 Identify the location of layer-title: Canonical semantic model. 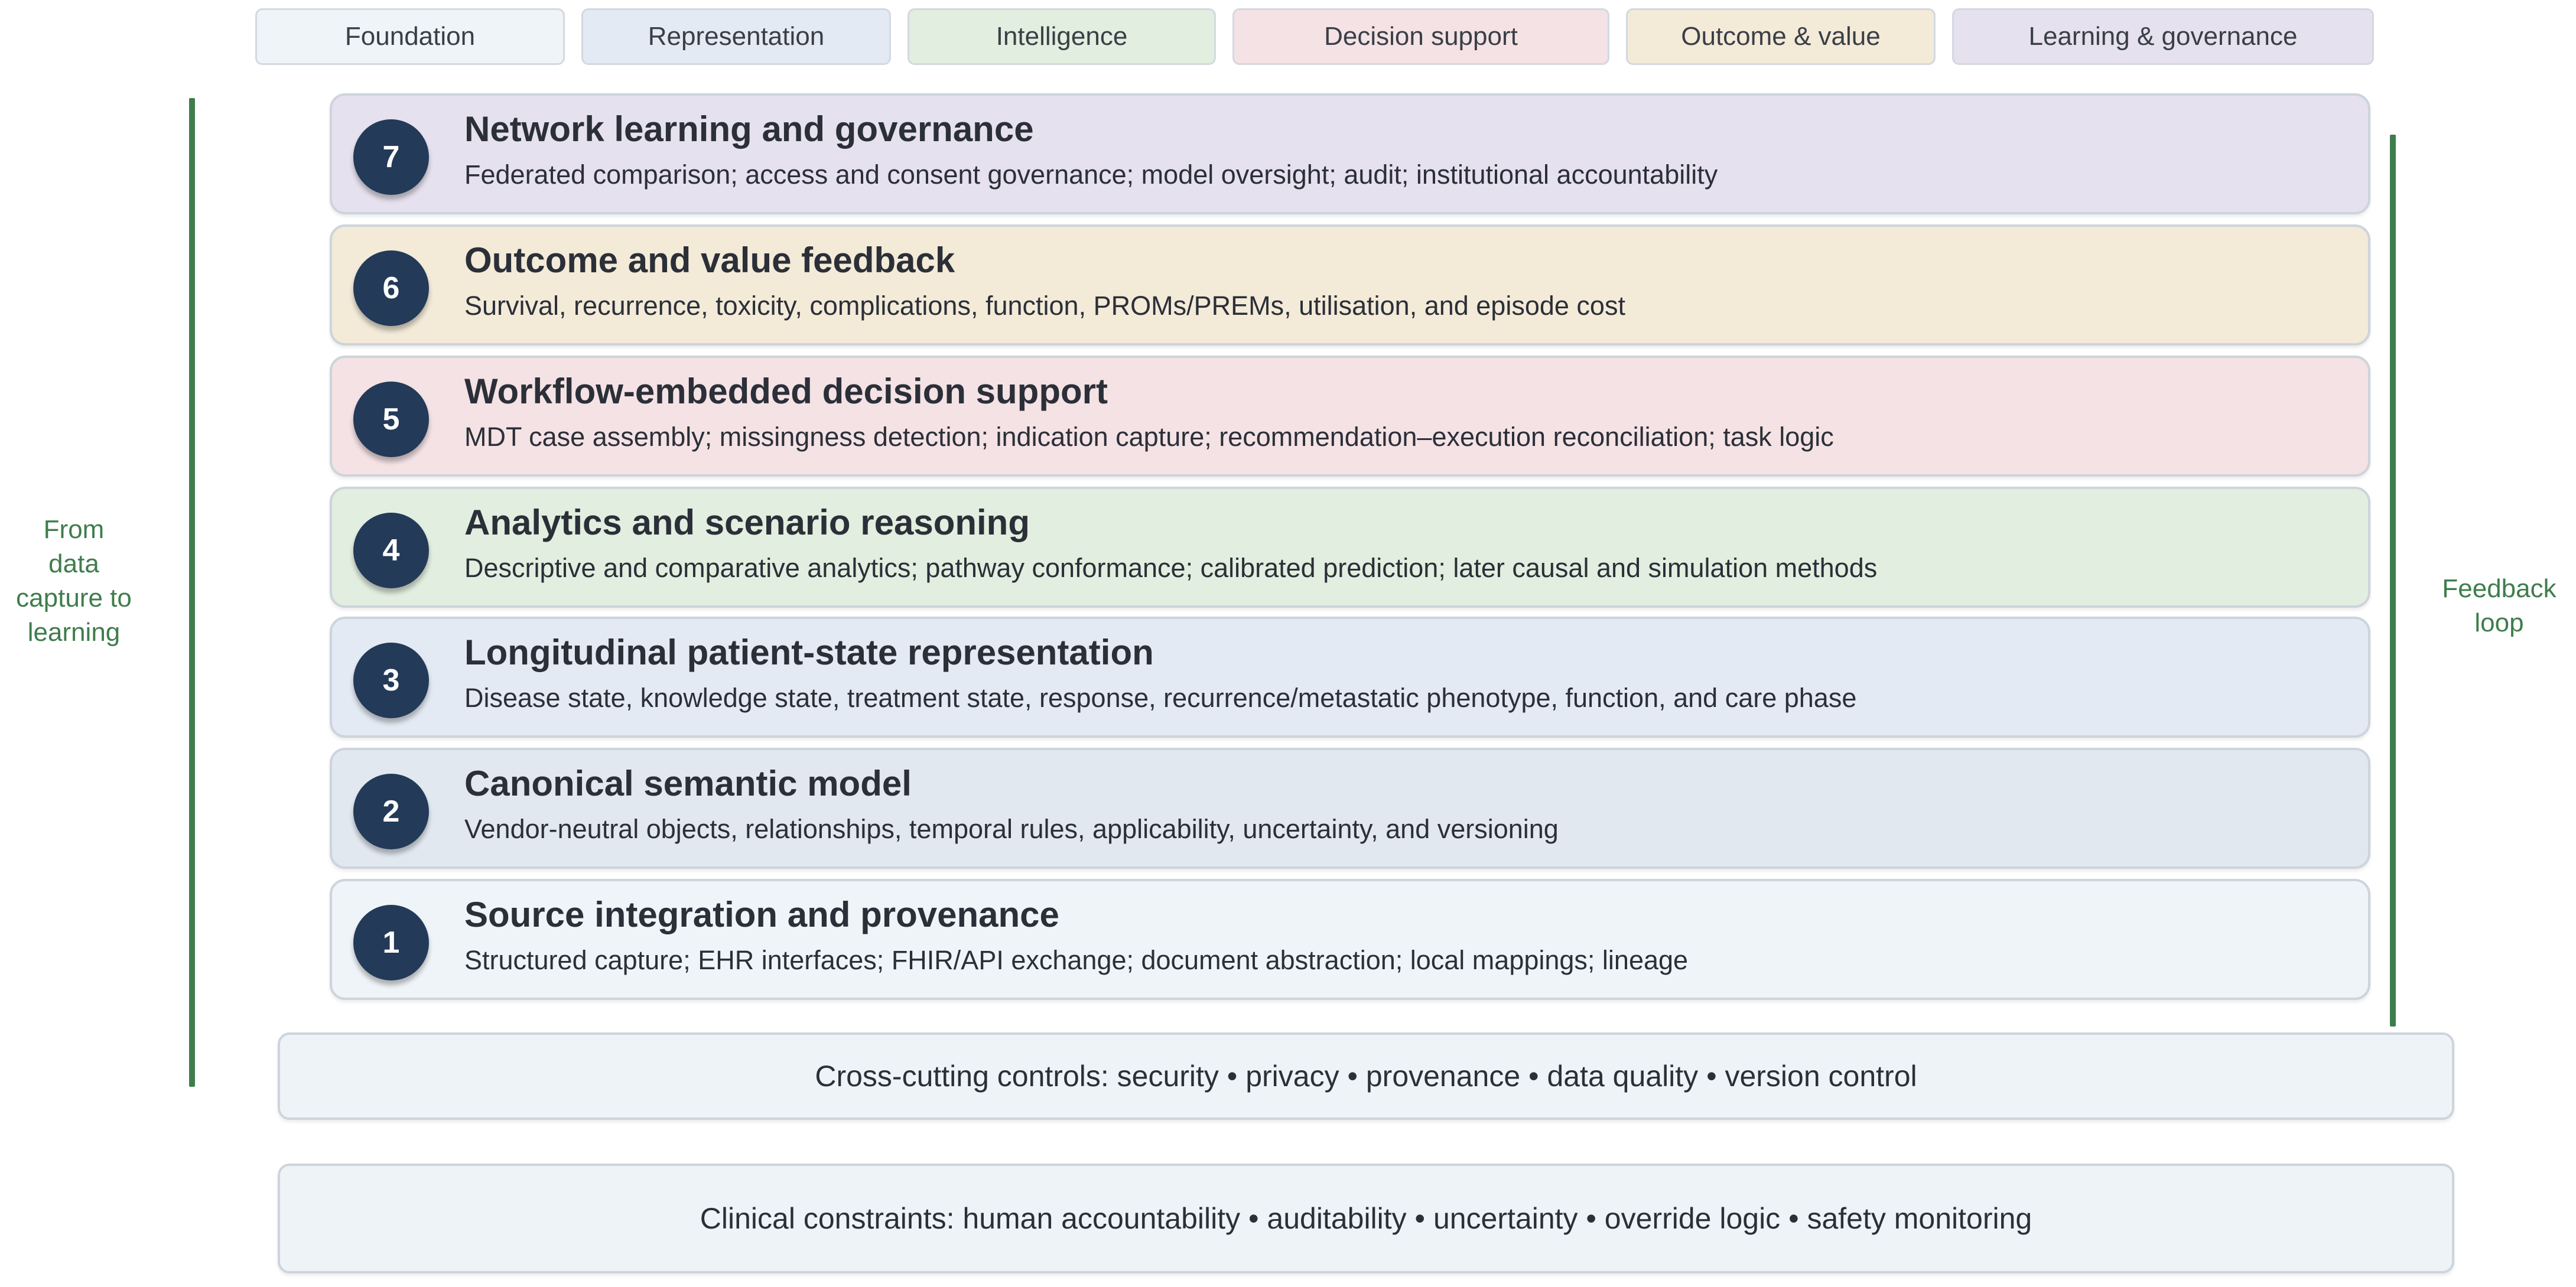
(688, 783).